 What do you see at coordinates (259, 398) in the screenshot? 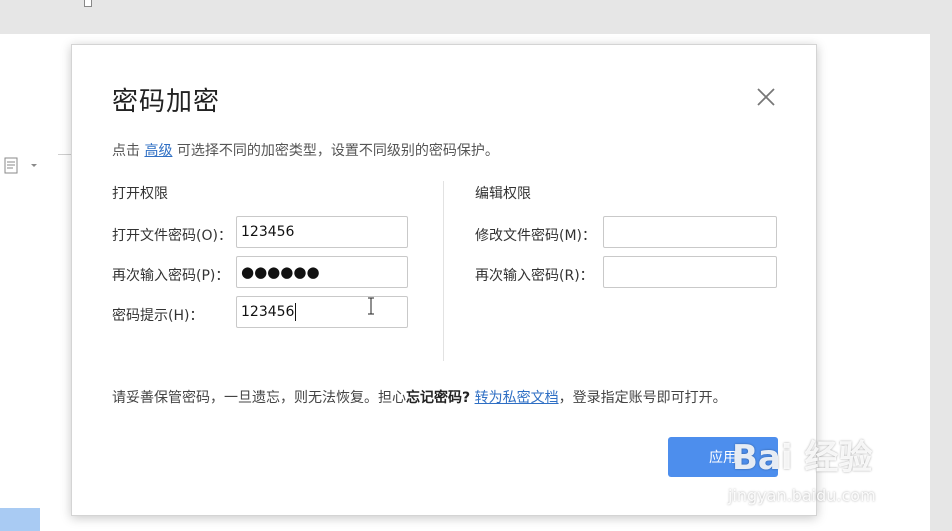
I see `notice-prefix: 请妥善保管密码，一旦遗忘，则无法恢复。担心` at bounding box center [259, 398].